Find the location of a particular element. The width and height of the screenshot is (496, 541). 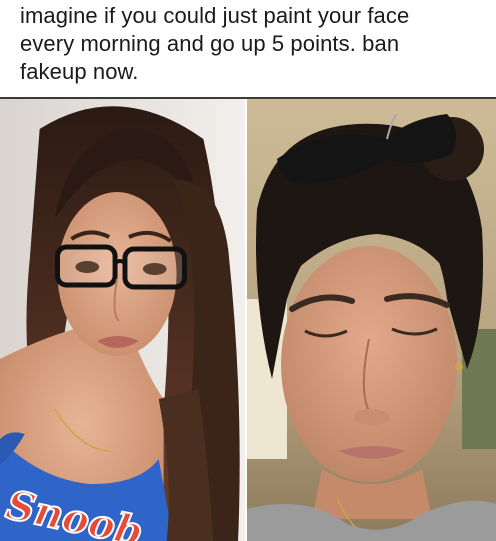

caption-line-3: fakeup now. is located at coordinates (79, 71).